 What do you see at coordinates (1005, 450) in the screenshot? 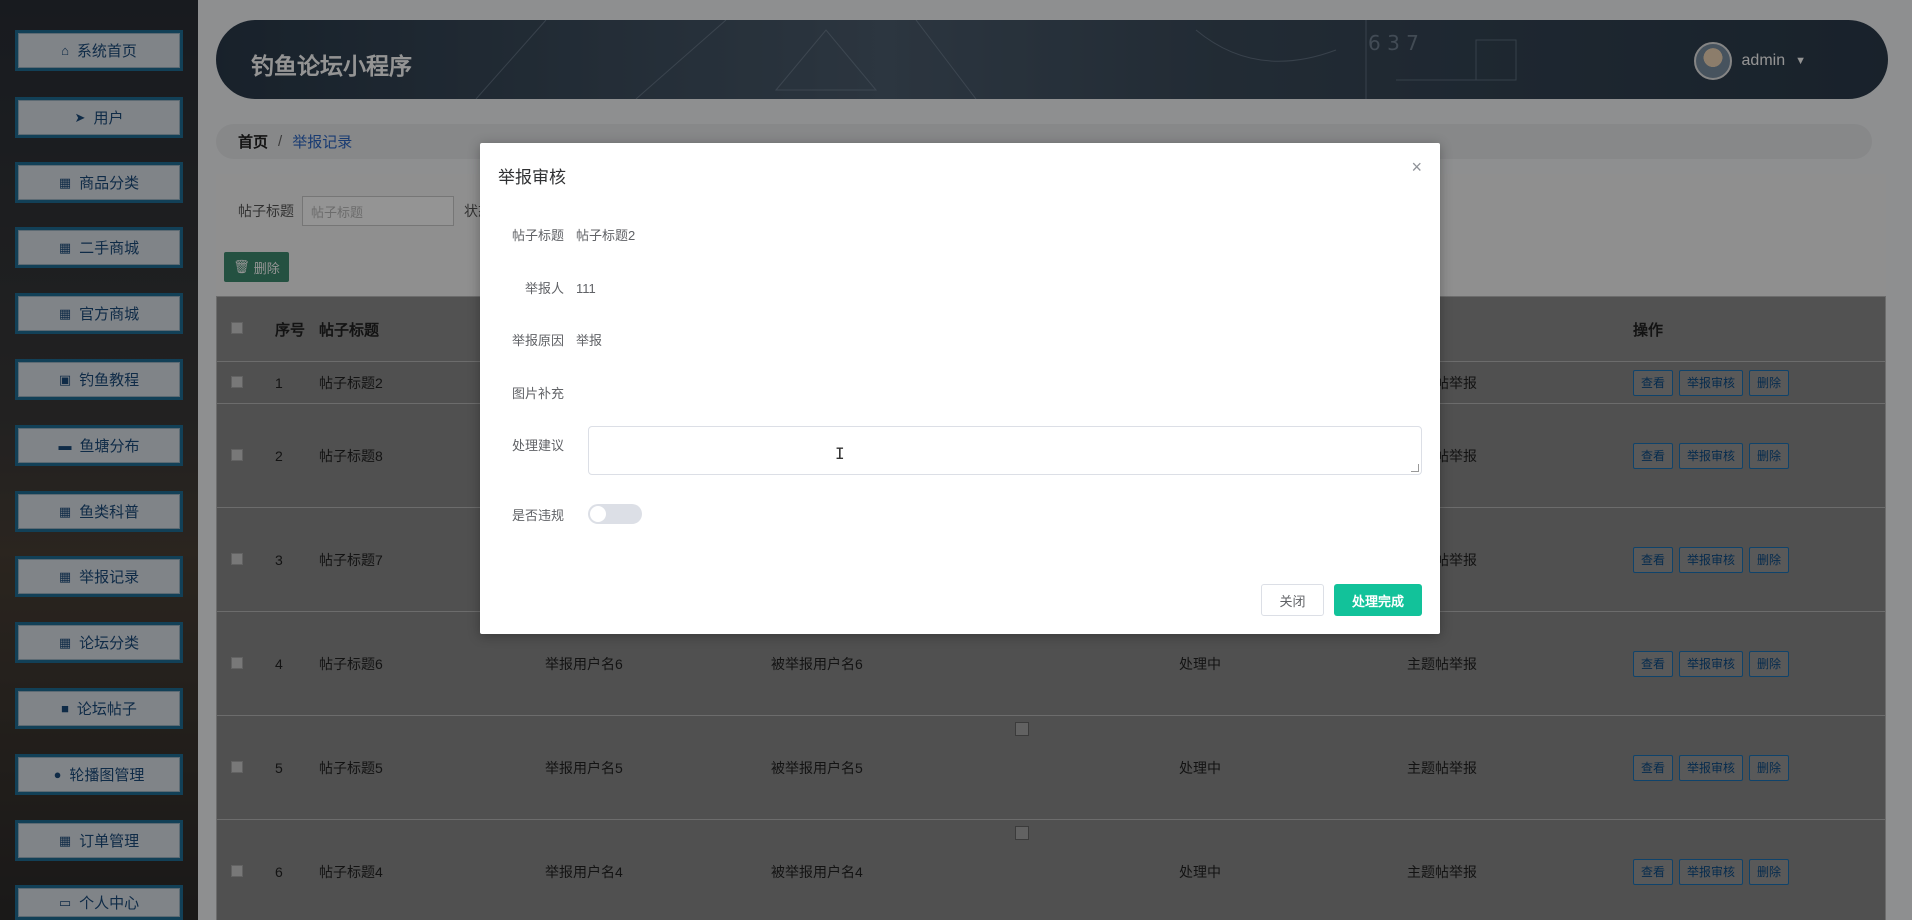
I see `suggestion-textarea: I` at bounding box center [1005, 450].